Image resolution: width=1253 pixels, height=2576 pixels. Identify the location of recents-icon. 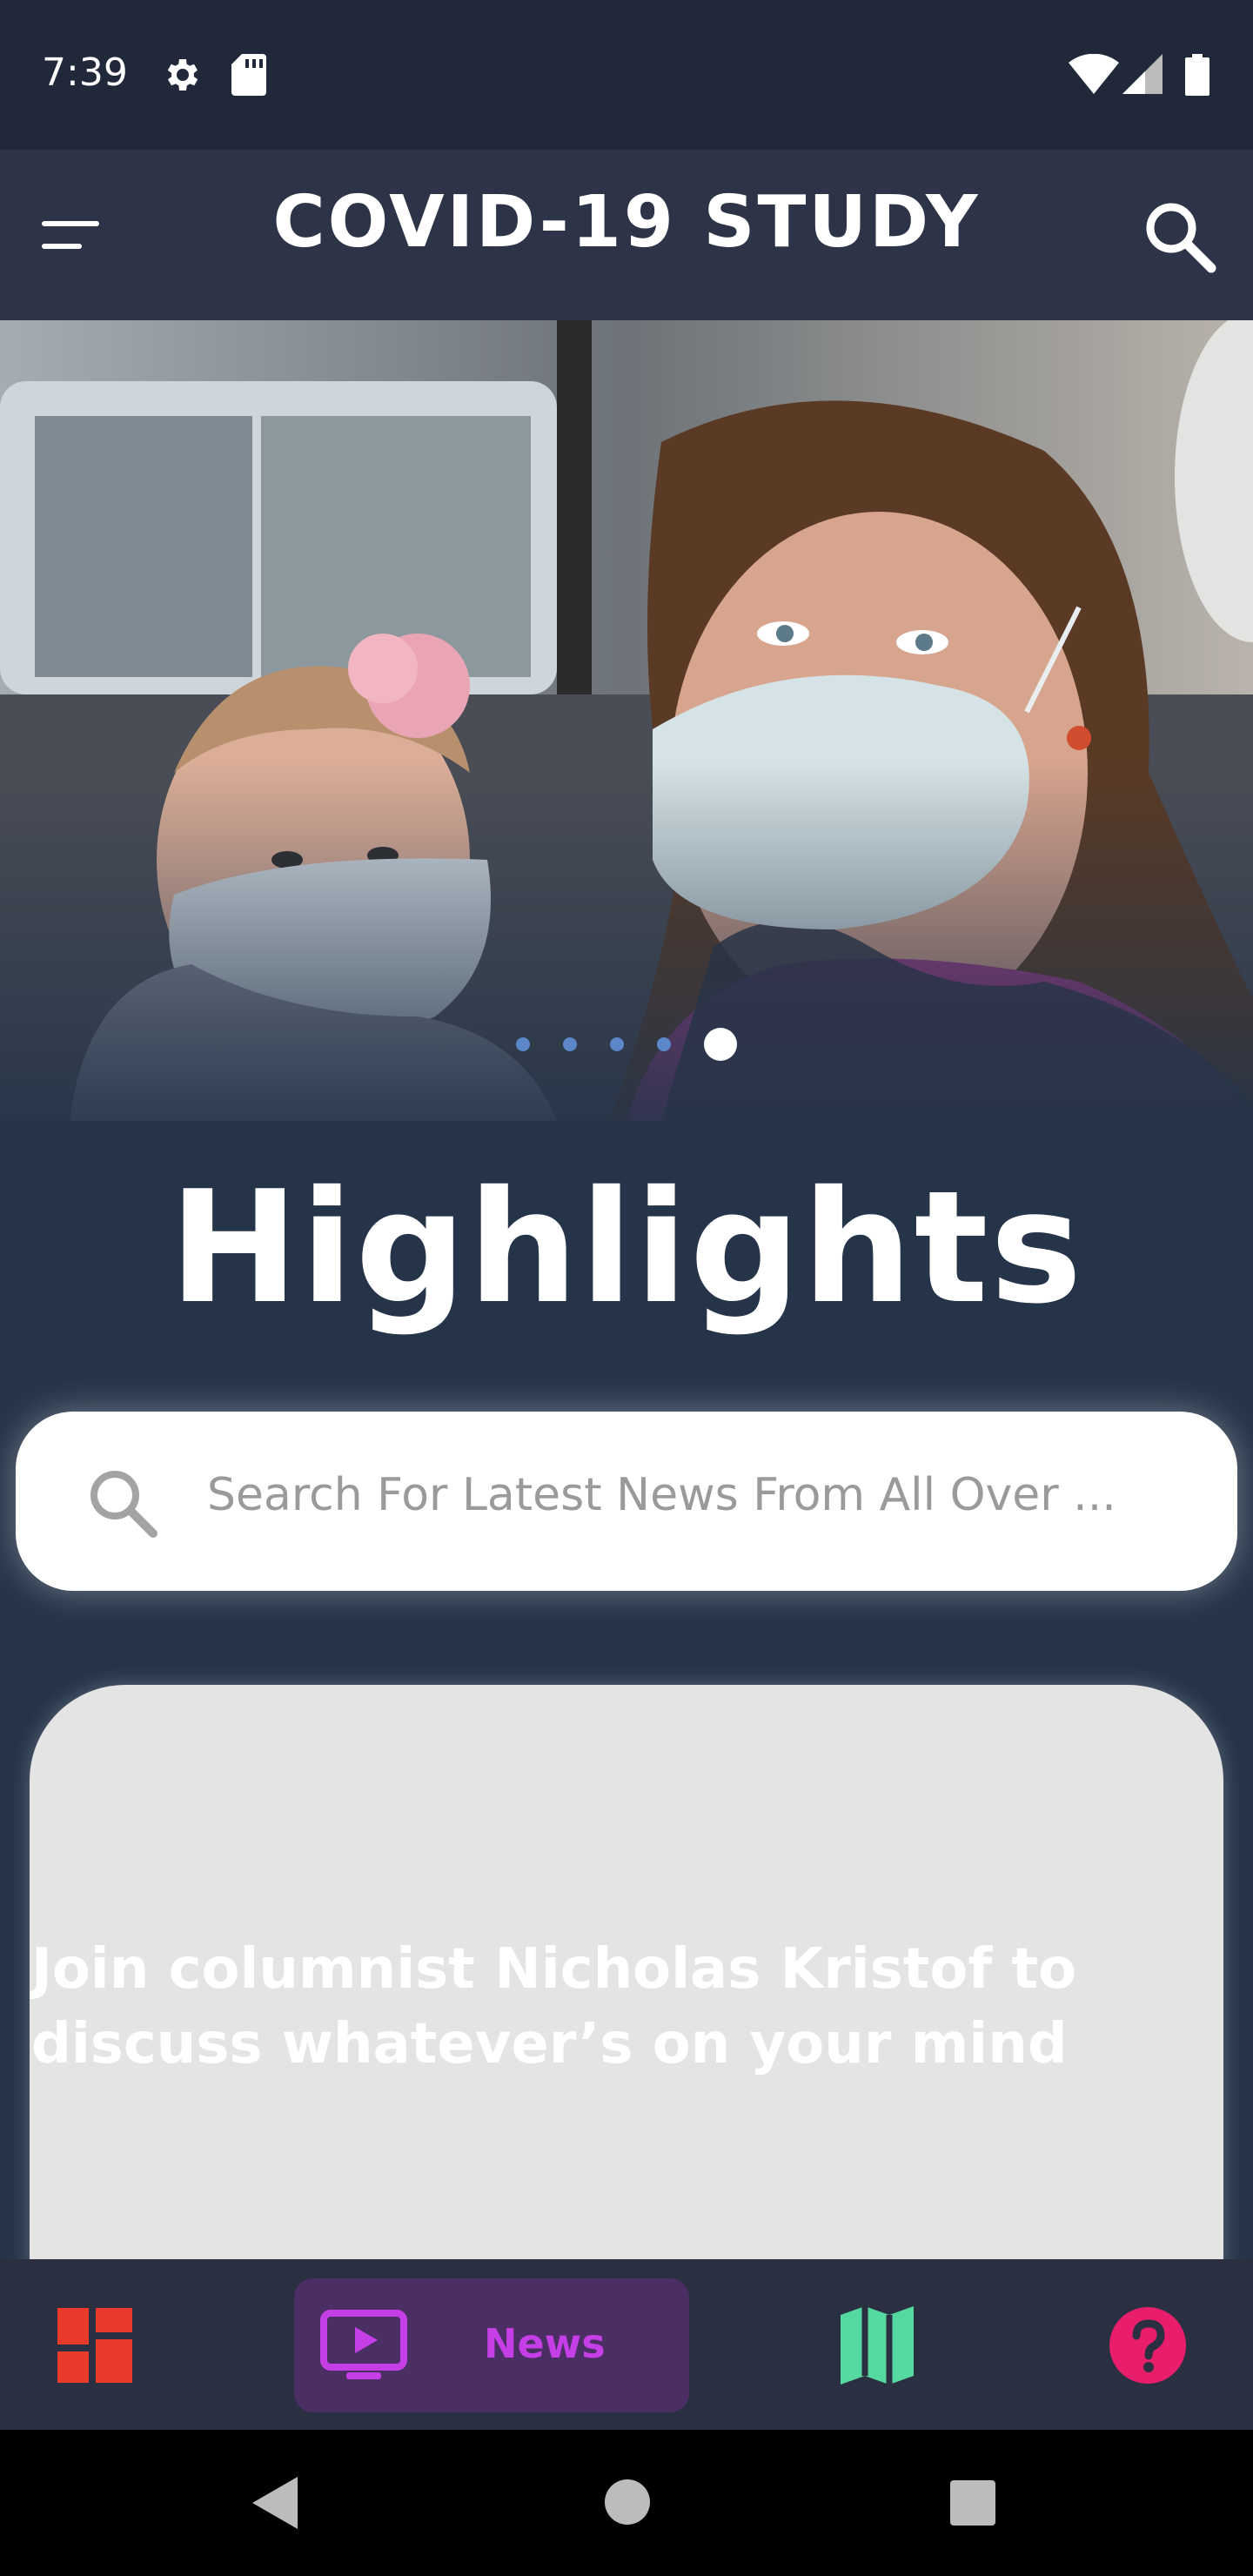
(972, 2503).